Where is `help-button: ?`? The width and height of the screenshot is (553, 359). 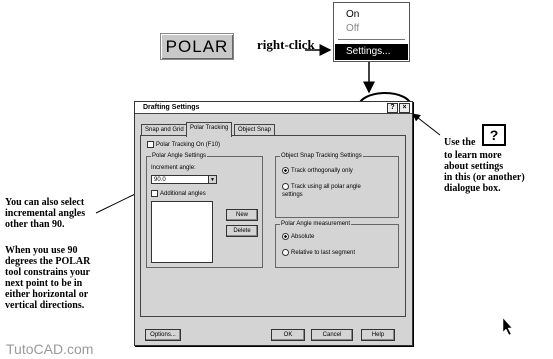
help-button: ? is located at coordinates (392, 108).